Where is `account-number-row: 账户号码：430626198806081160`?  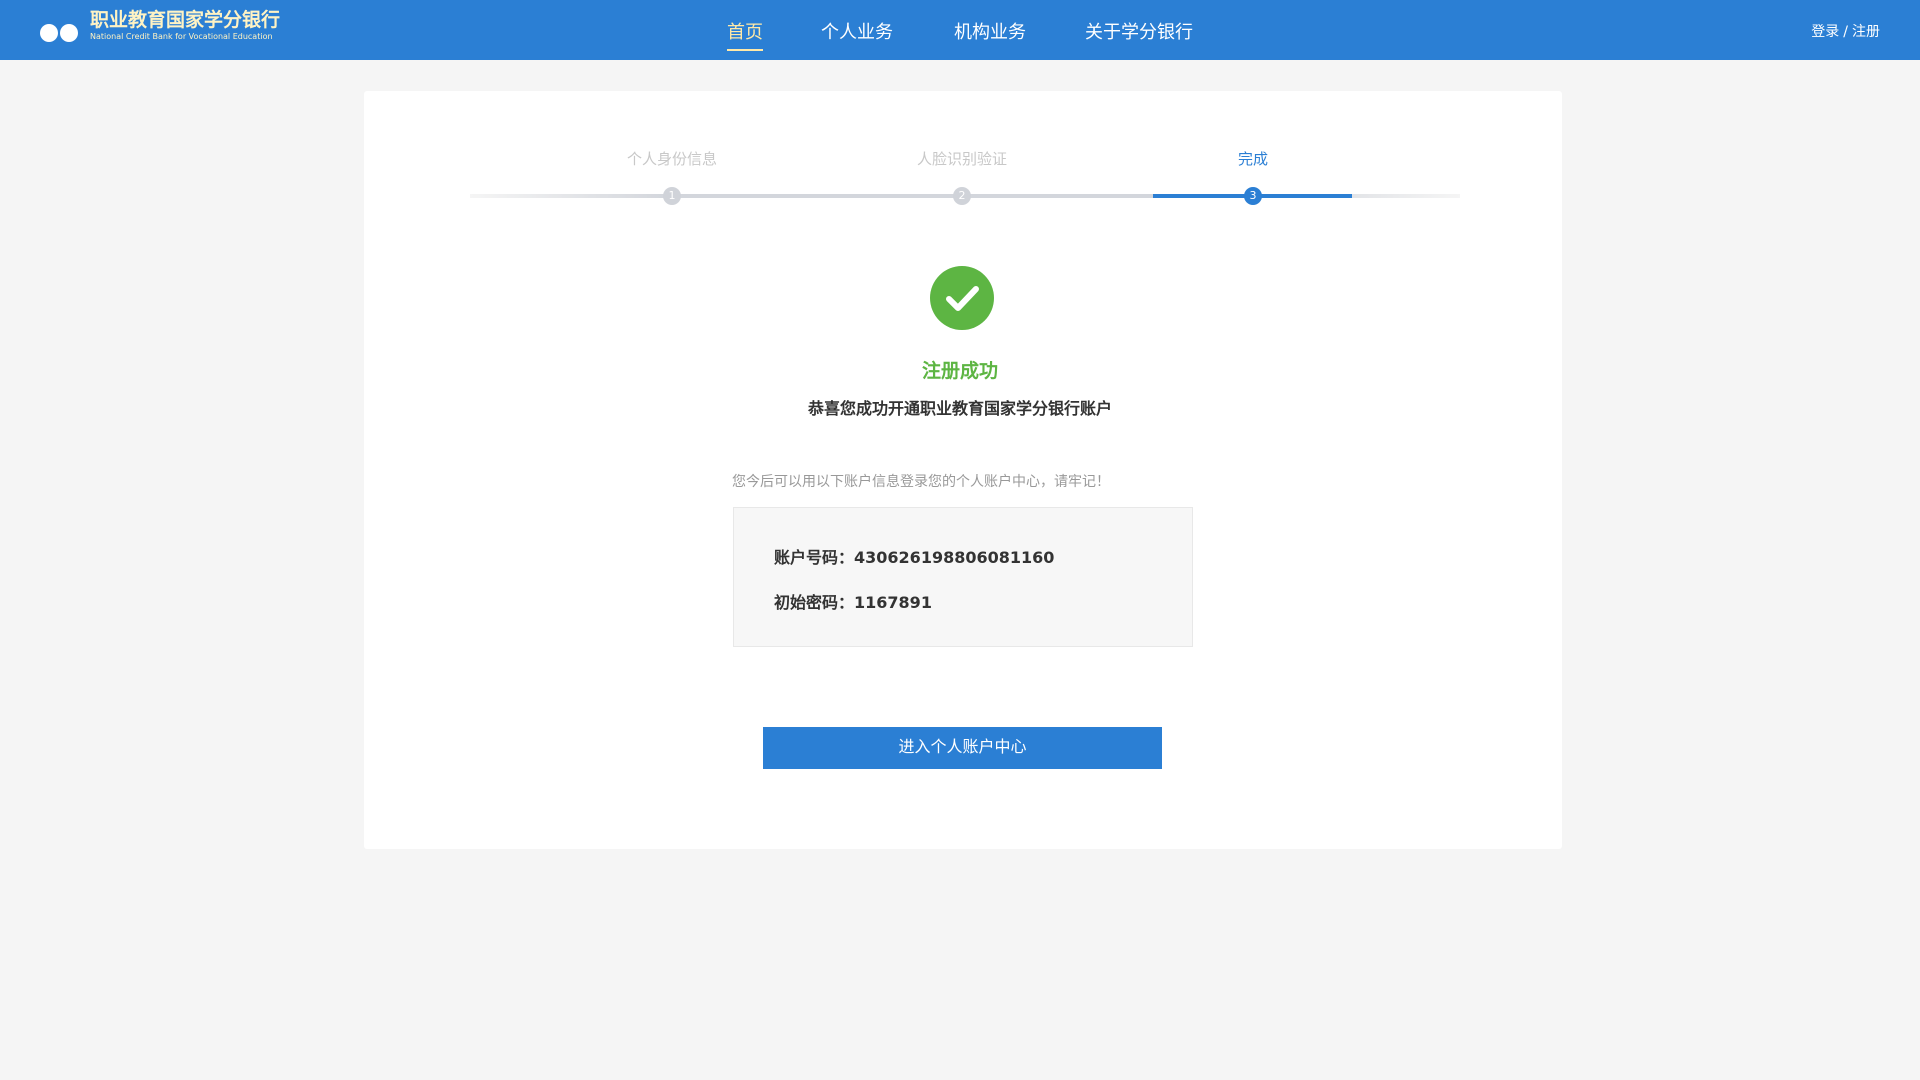
account-number-row: 账户号码：430626198806081160 is located at coordinates (914, 556).